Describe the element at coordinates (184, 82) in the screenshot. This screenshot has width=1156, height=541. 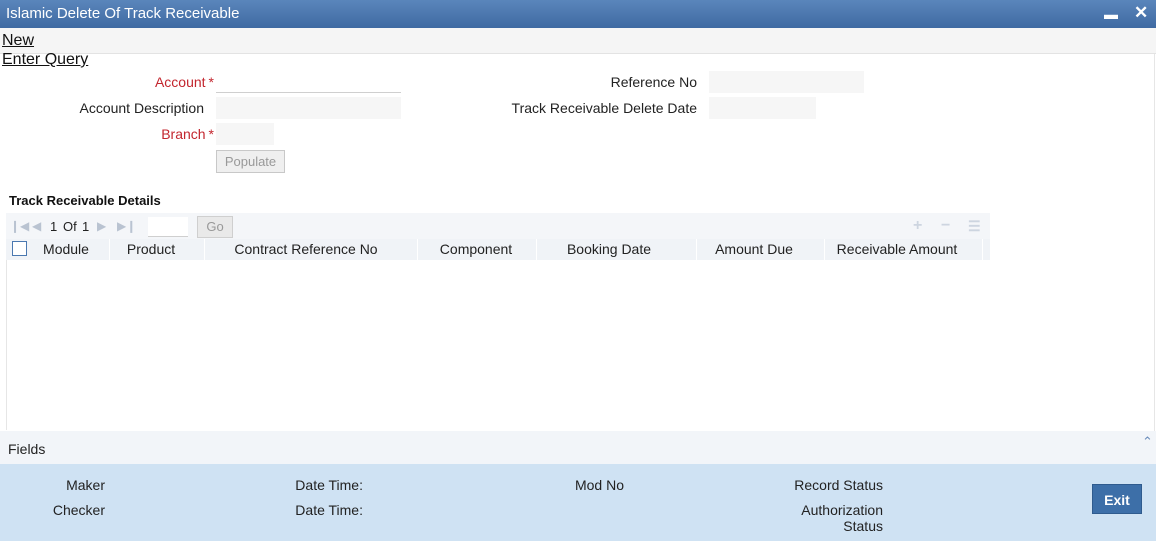
I see `account-label: Account *` at that location.